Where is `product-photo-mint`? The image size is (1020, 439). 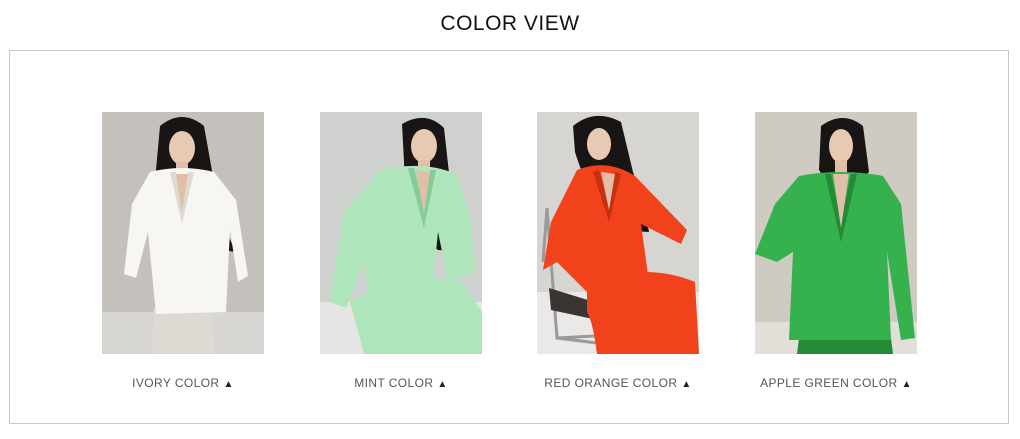
product-photo-mint is located at coordinates (401, 233).